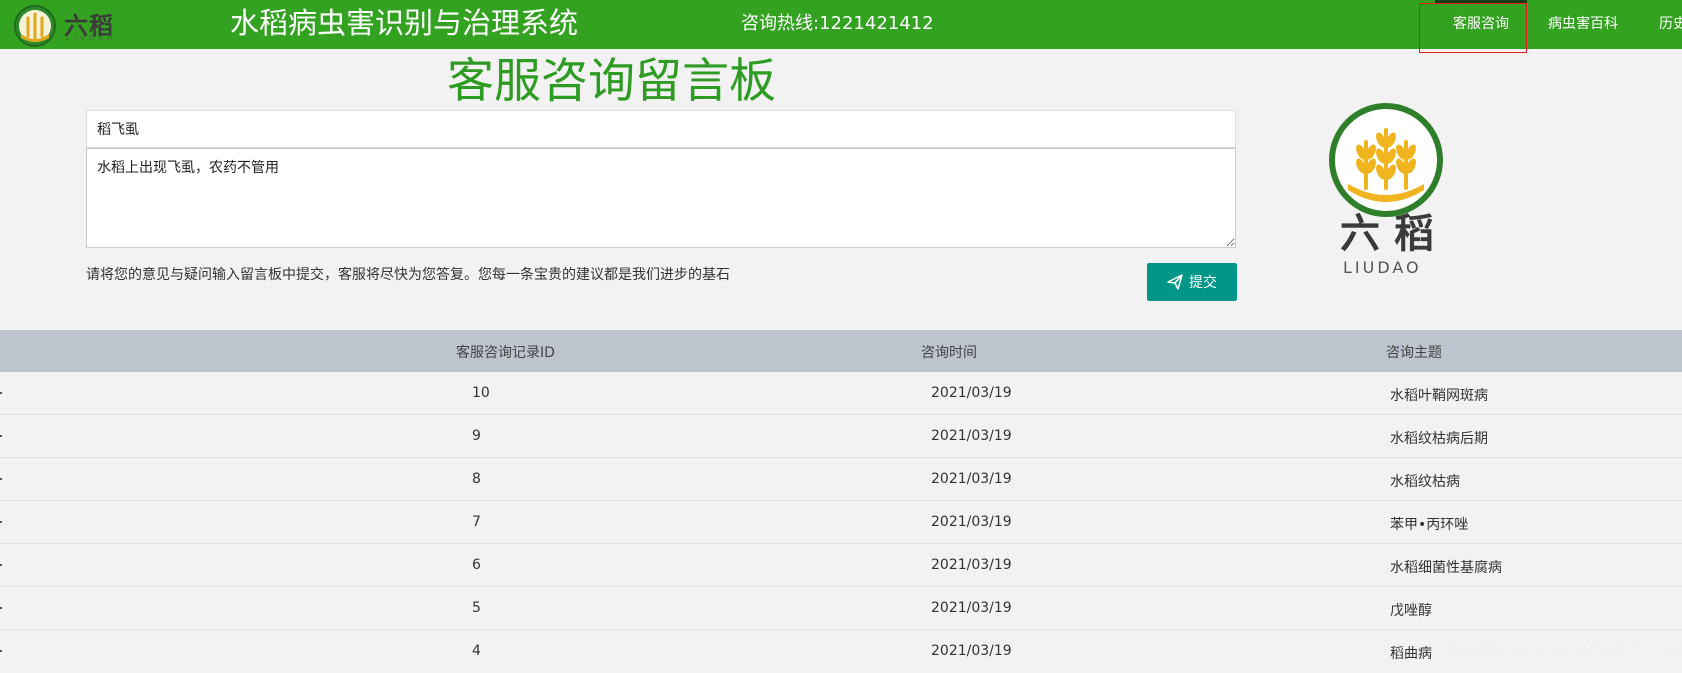  Describe the element at coordinates (1429, 525) in the screenshot. I see `cell-topic: 苯甲•丙环唑` at that location.